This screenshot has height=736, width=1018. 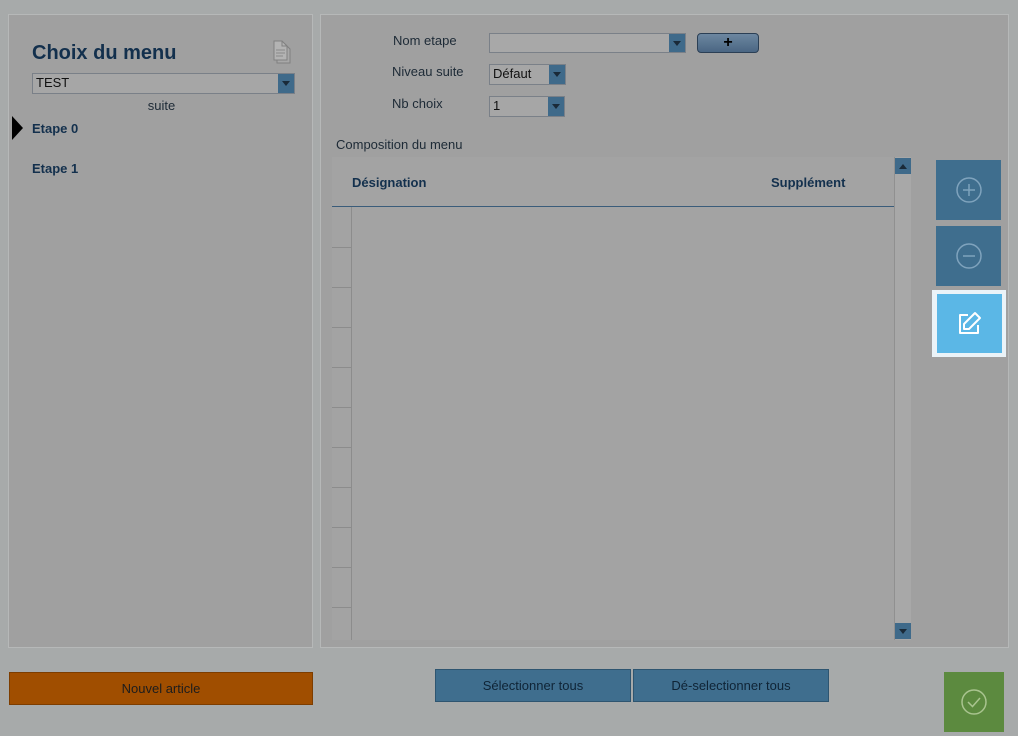 I want to click on add-item-button, so click(x=968, y=190).